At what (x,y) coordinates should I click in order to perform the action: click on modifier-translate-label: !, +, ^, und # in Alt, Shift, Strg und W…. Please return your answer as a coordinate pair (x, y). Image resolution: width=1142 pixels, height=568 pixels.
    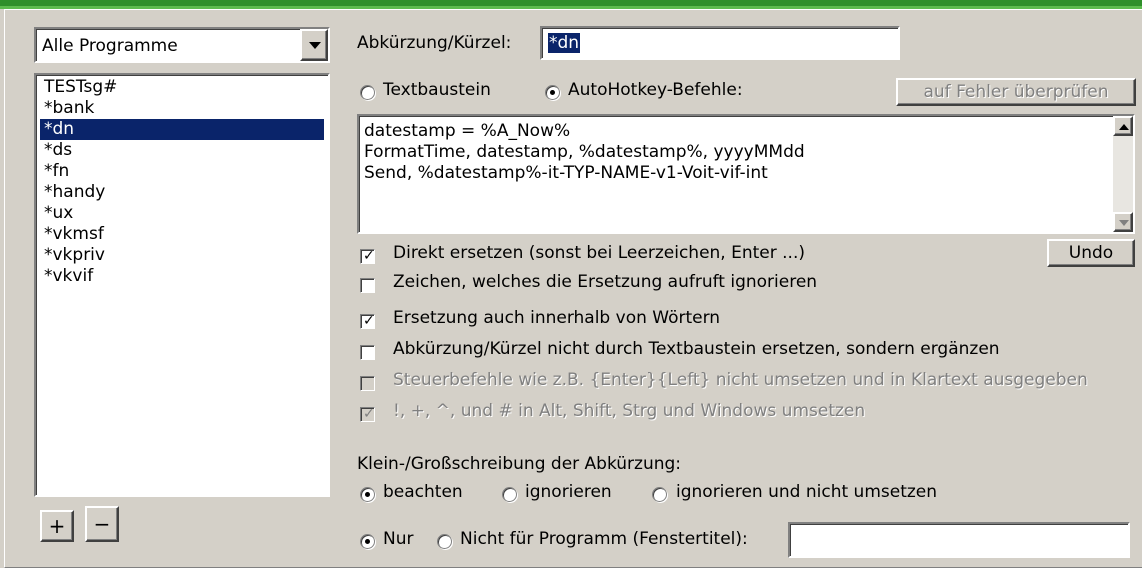
    Looking at the image, I should click on (629, 411).